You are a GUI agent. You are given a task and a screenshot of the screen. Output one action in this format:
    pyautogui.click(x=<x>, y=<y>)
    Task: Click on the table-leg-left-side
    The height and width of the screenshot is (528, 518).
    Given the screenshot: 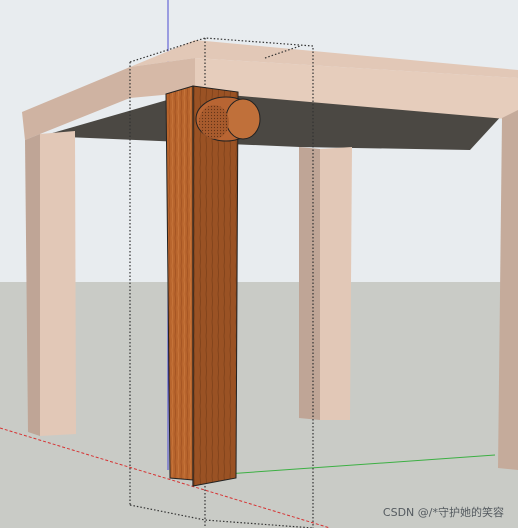 What is the action you would take?
    pyautogui.click(x=58, y=283)
    